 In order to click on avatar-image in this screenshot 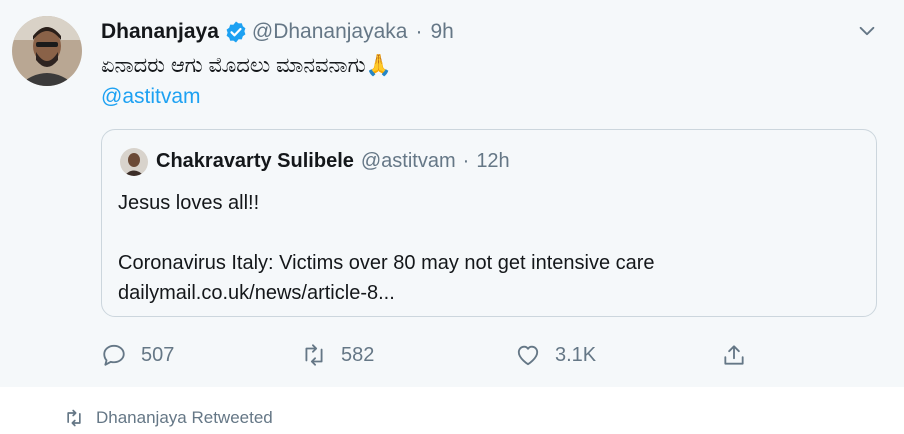, I will do `click(47, 51)`.